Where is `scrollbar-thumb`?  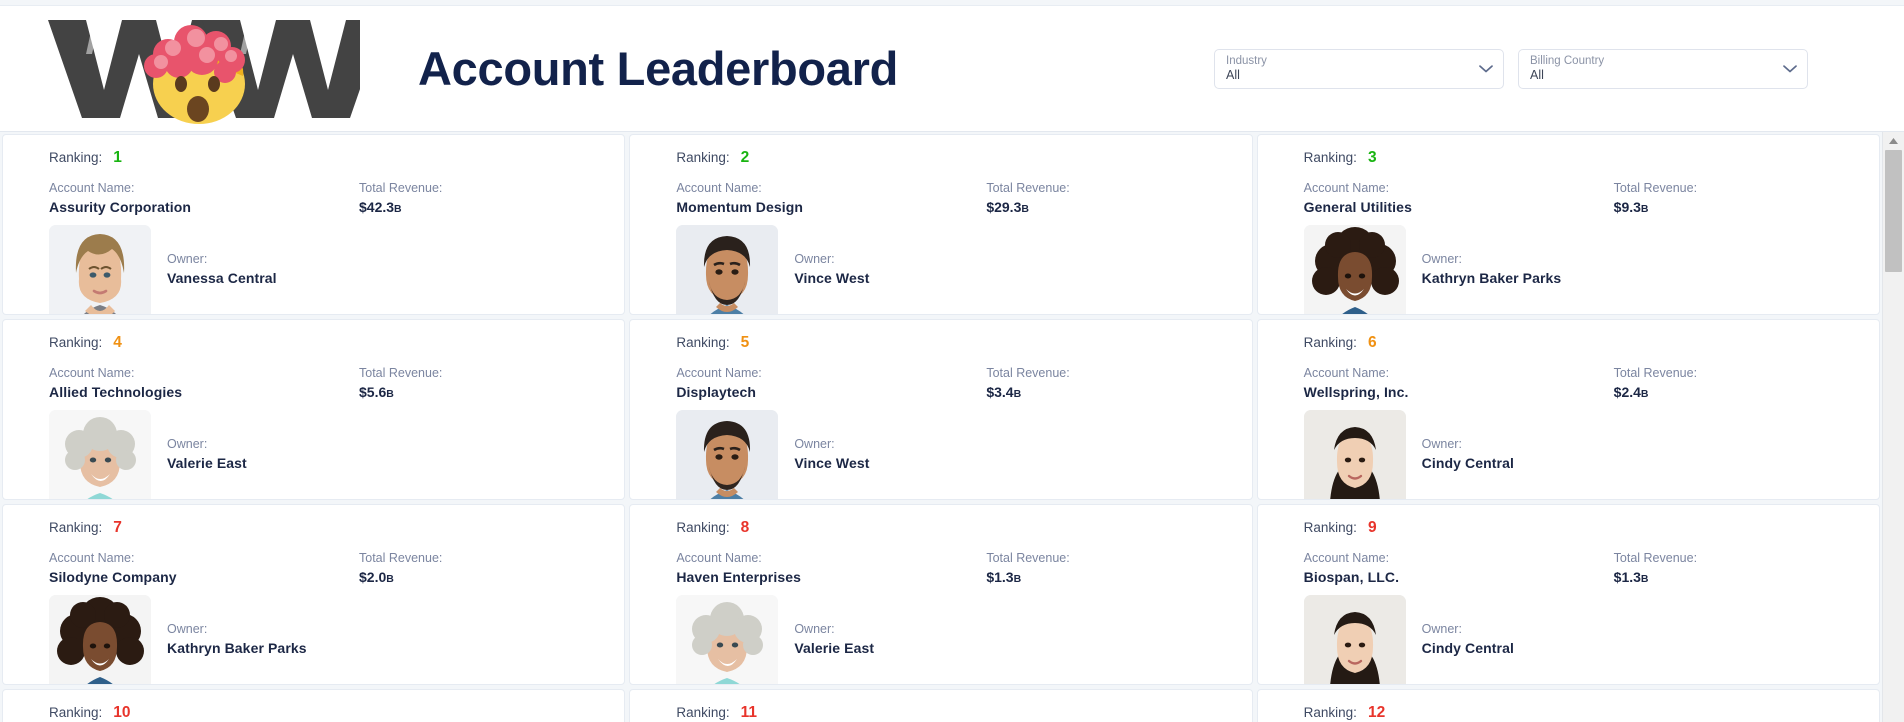 scrollbar-thumb is located at coordinates (1893, 211).